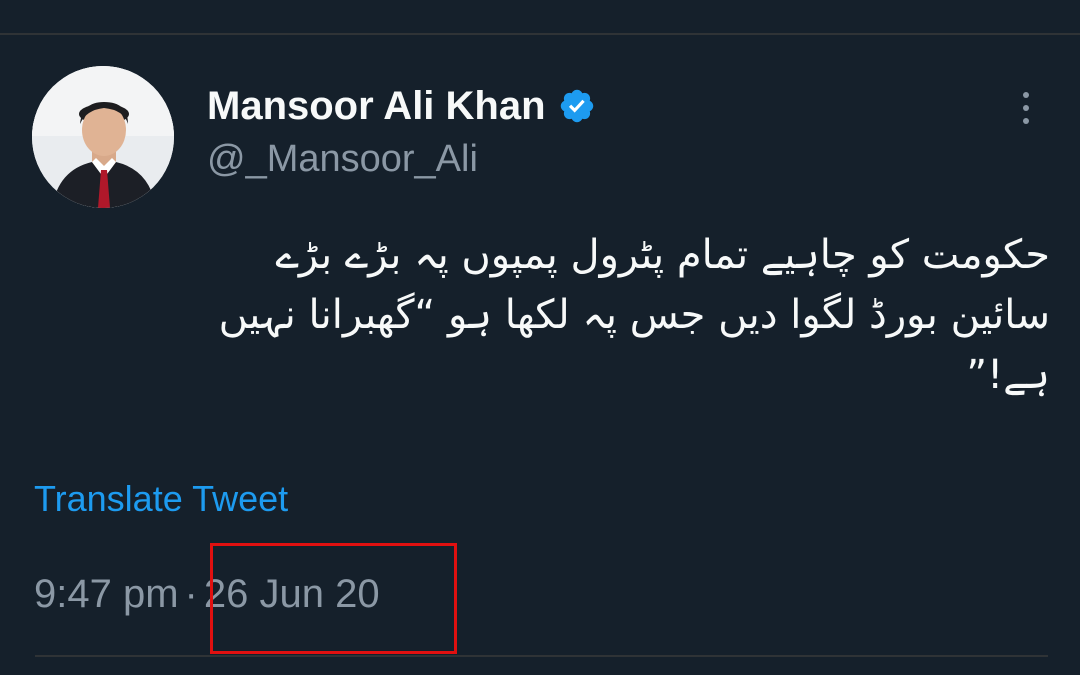  Describe the element at coordinates (541, 656) in the screenshot. I see `bottom-divider` at that location.